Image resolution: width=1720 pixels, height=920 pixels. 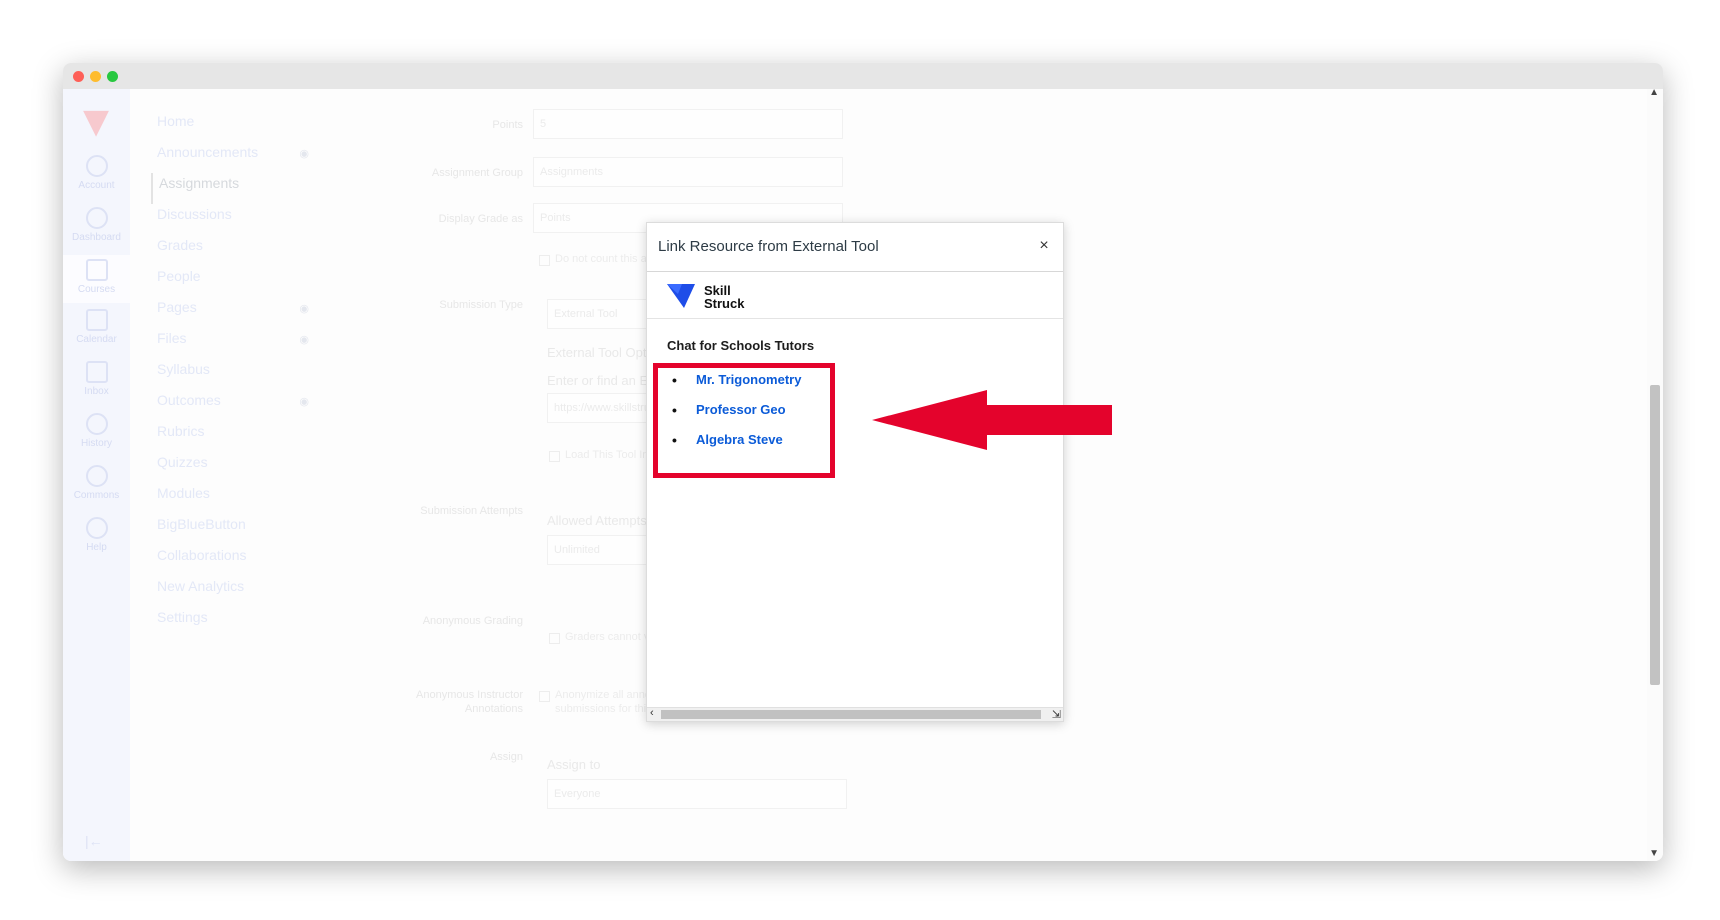 I want to click on skillstruck-wordmark: Skill Struck, so click(x=724, y=297).